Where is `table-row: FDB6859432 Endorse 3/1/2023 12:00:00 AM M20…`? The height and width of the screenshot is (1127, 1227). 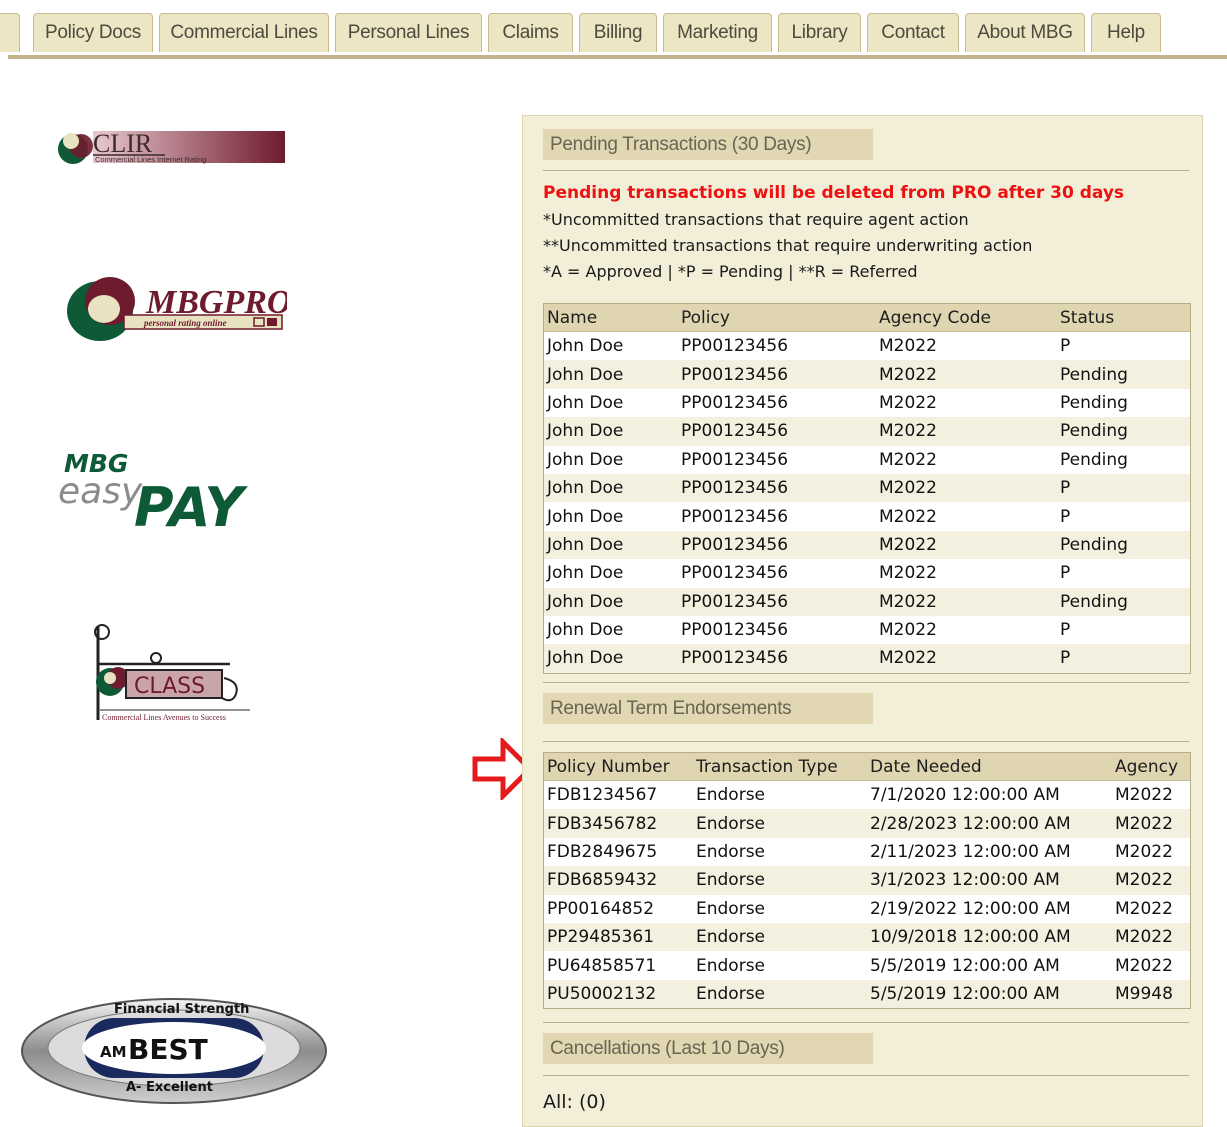
table-row: FDB6859432 Endorse 3/1/2023 12:00:00 AM M20… is located at coordinates (867, 880).